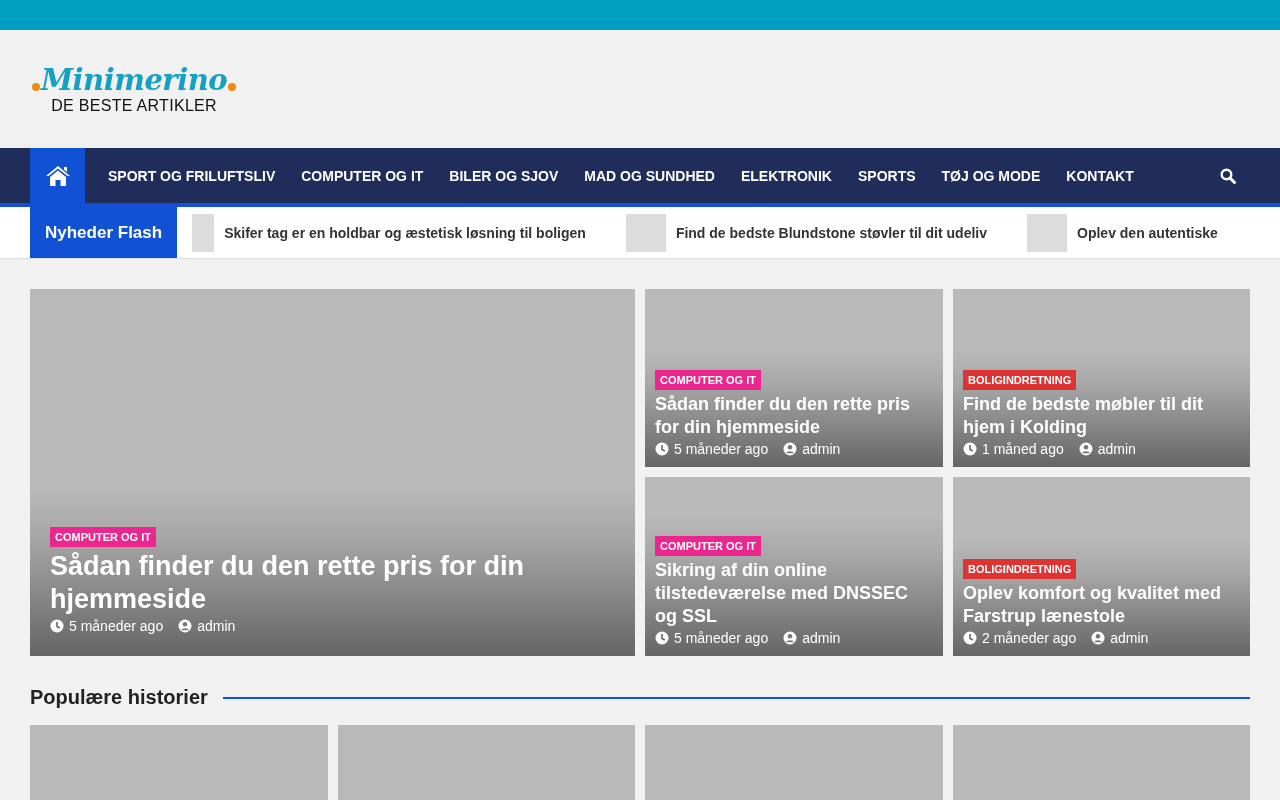  Describe the element at coordinates (786, 175) in the screenshot. I see `nav-link: ELEKTRONIK` at that location.